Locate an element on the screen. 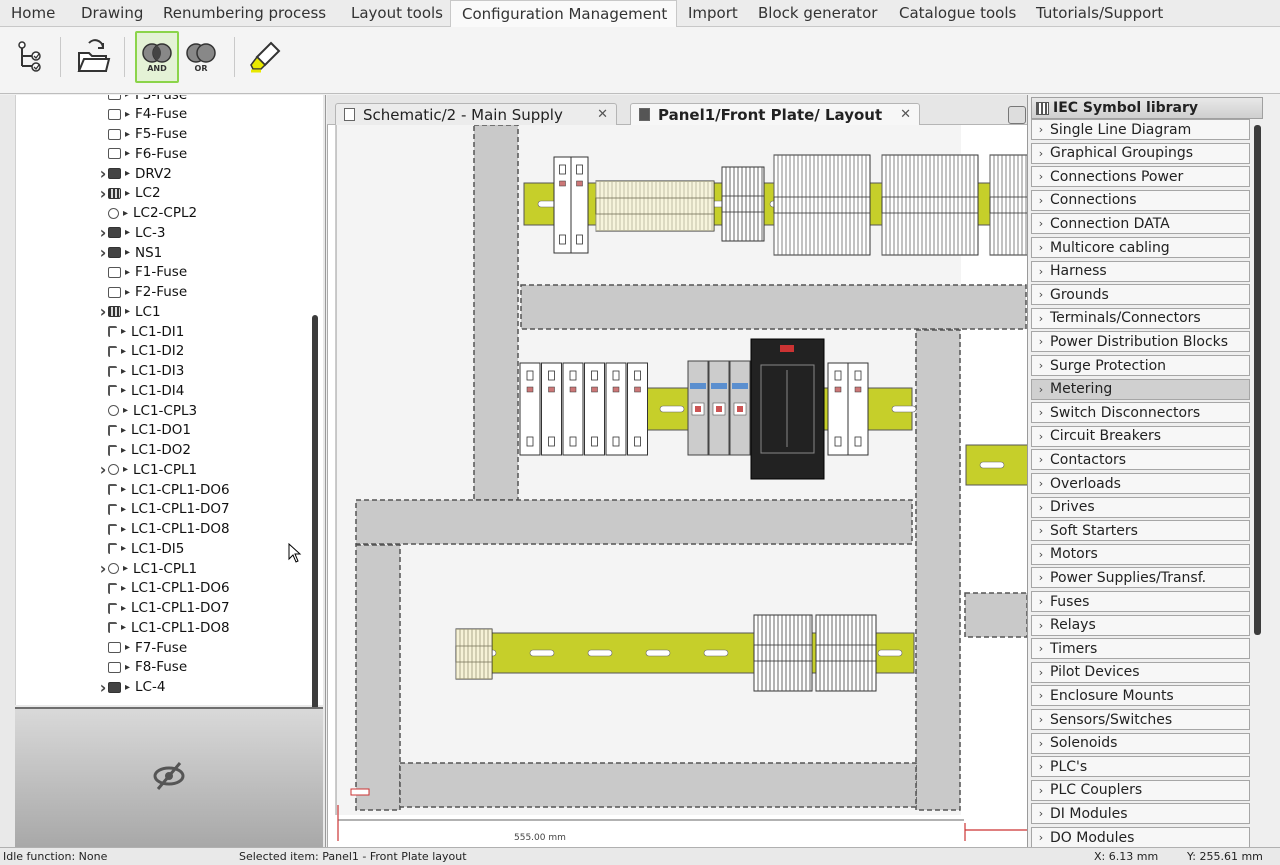 The width and height of the screenshot is (1280, 865). menu-configuration-management: Configuration Management is located at coordinates (563, 13).